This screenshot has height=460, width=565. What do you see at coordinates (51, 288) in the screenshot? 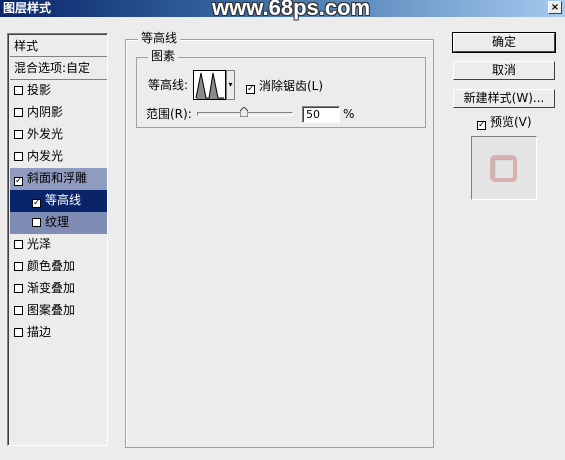
I see `style-item-label: 渐变叠加` at bounding box center [51, 288].